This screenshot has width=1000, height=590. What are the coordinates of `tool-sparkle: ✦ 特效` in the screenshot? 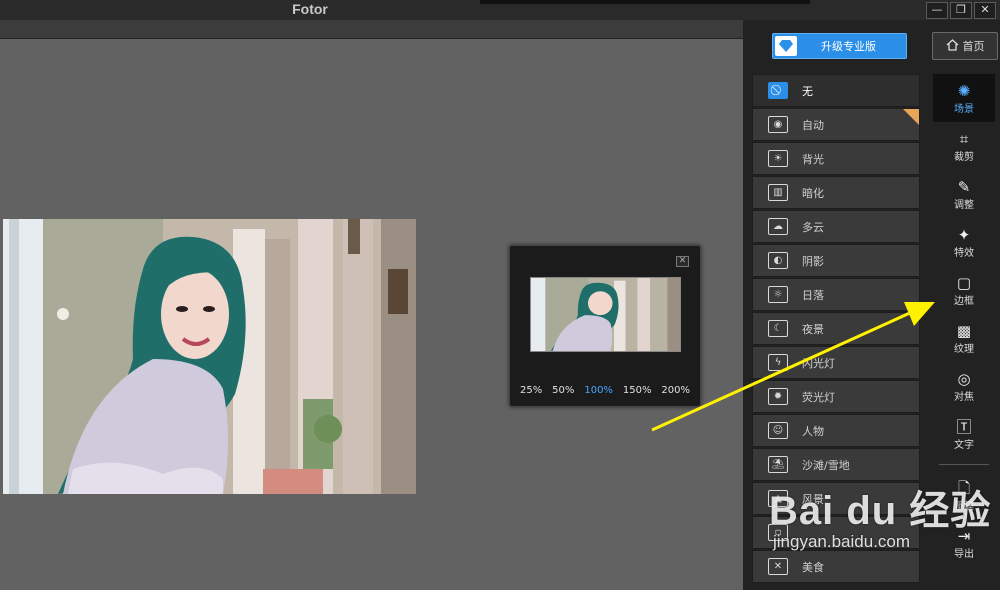 It's located at (964, 242).